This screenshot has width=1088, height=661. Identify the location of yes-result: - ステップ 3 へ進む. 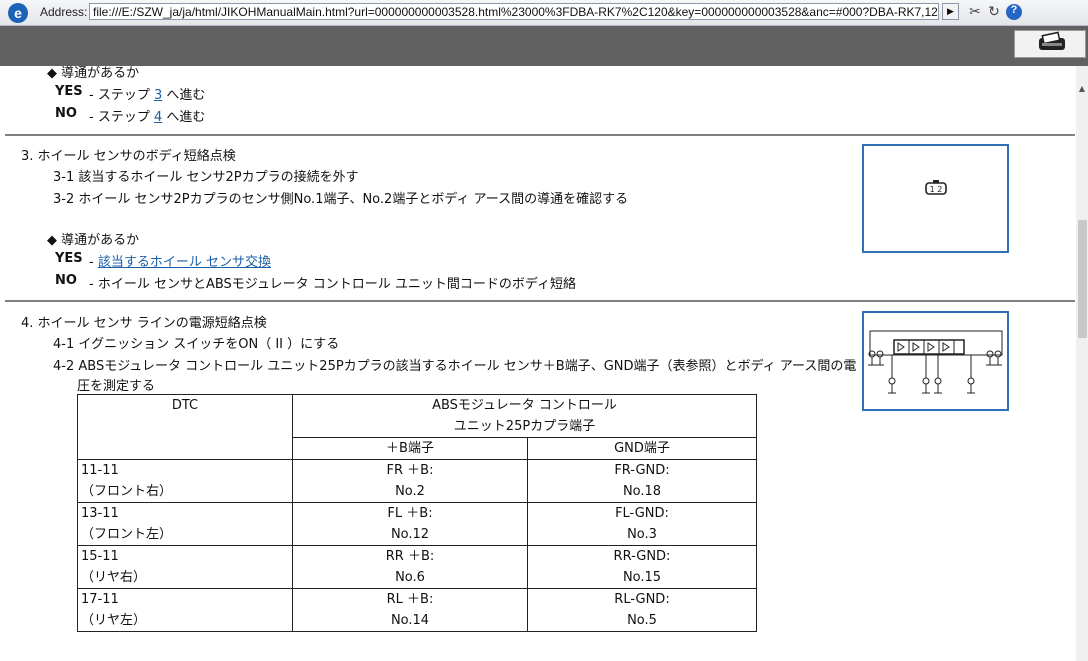
(147, 95).